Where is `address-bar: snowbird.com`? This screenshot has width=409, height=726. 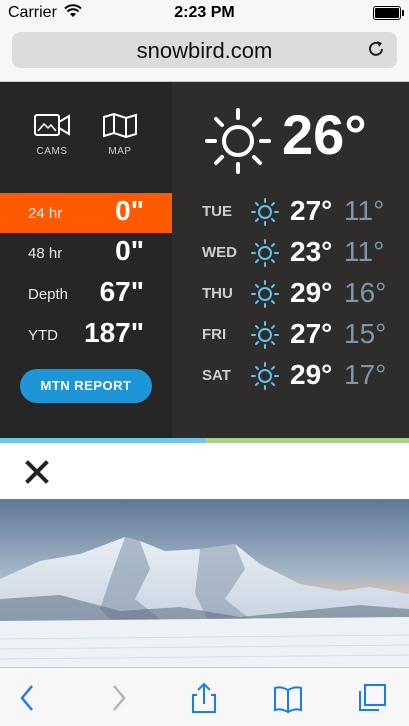 address-bar: snowbird.com is located at coordinates (204, 50).